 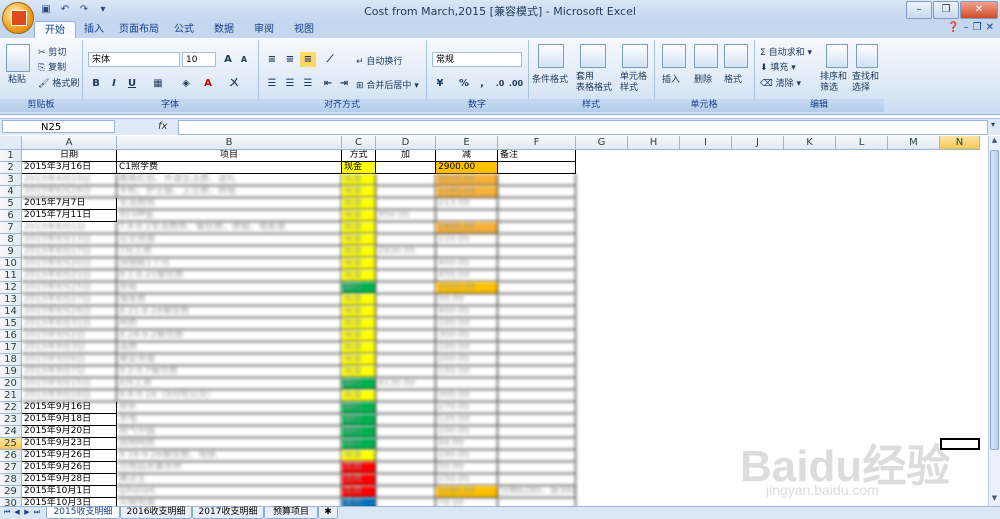 What do you see at coordinates (359, 502) in the screenshot?
I see `cell-method: 支付` at bounding box center [359, 502].